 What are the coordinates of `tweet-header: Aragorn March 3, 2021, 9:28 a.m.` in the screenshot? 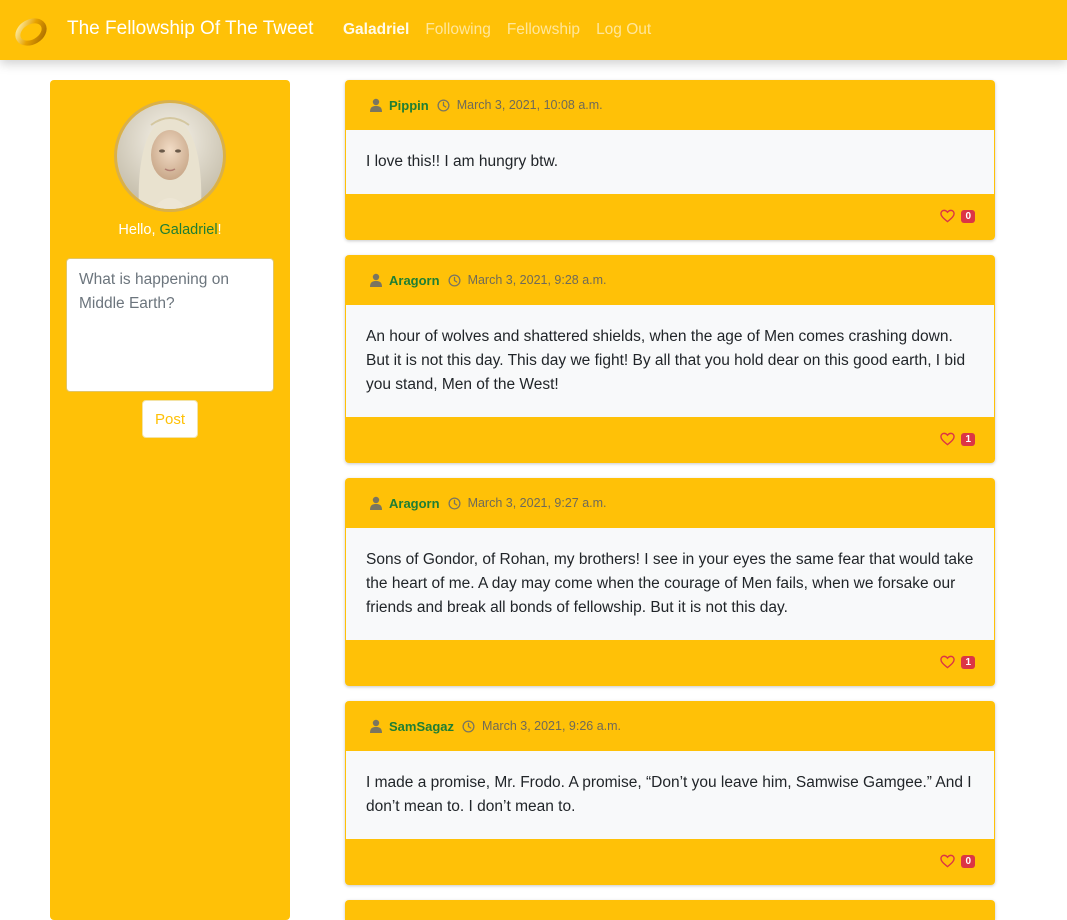 It's located at (670, 280).